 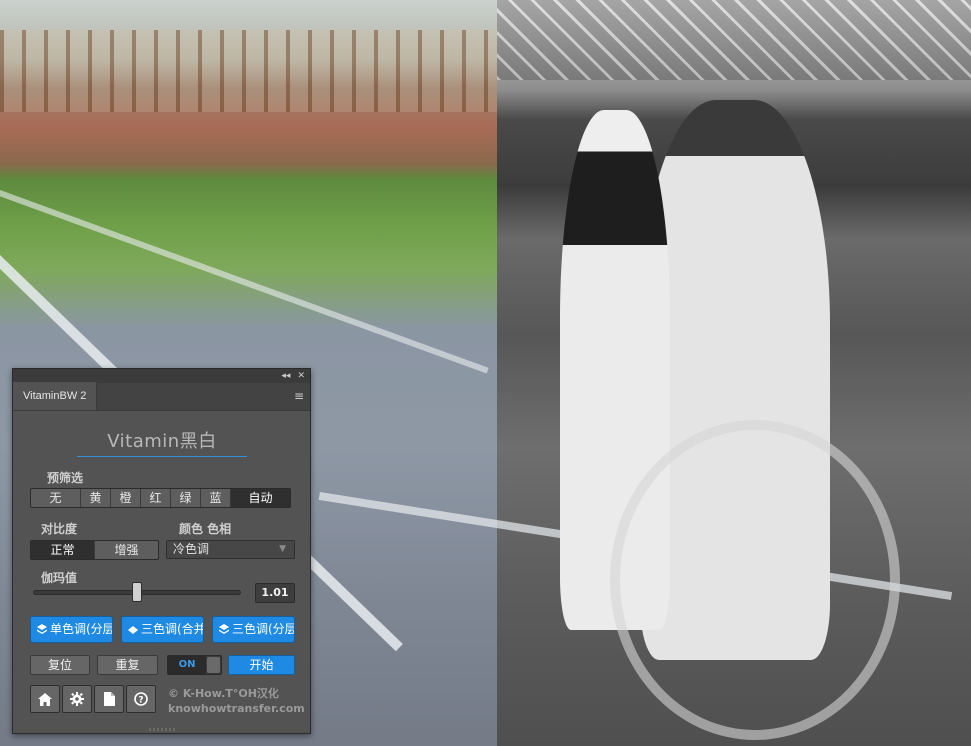 I want to click on home-icon, so click(x=45, y=699).